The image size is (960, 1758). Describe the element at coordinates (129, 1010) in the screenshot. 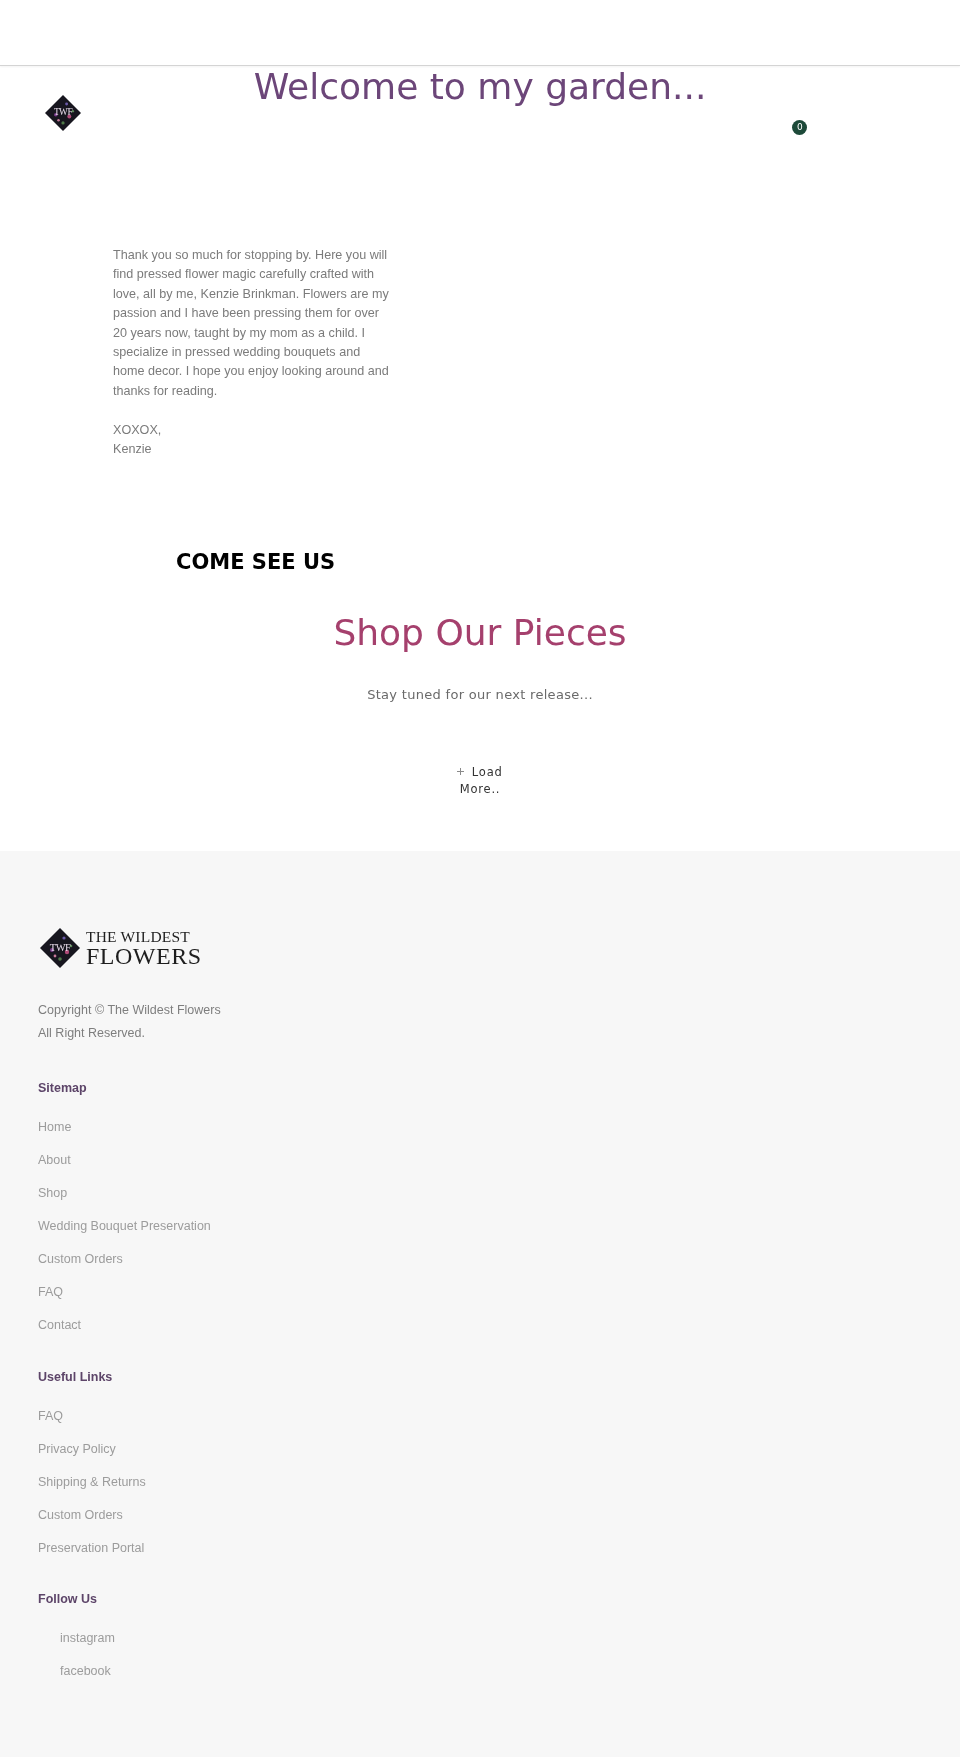

I see `copyright-text: Copyright © The Wildest Flowers` at that location.